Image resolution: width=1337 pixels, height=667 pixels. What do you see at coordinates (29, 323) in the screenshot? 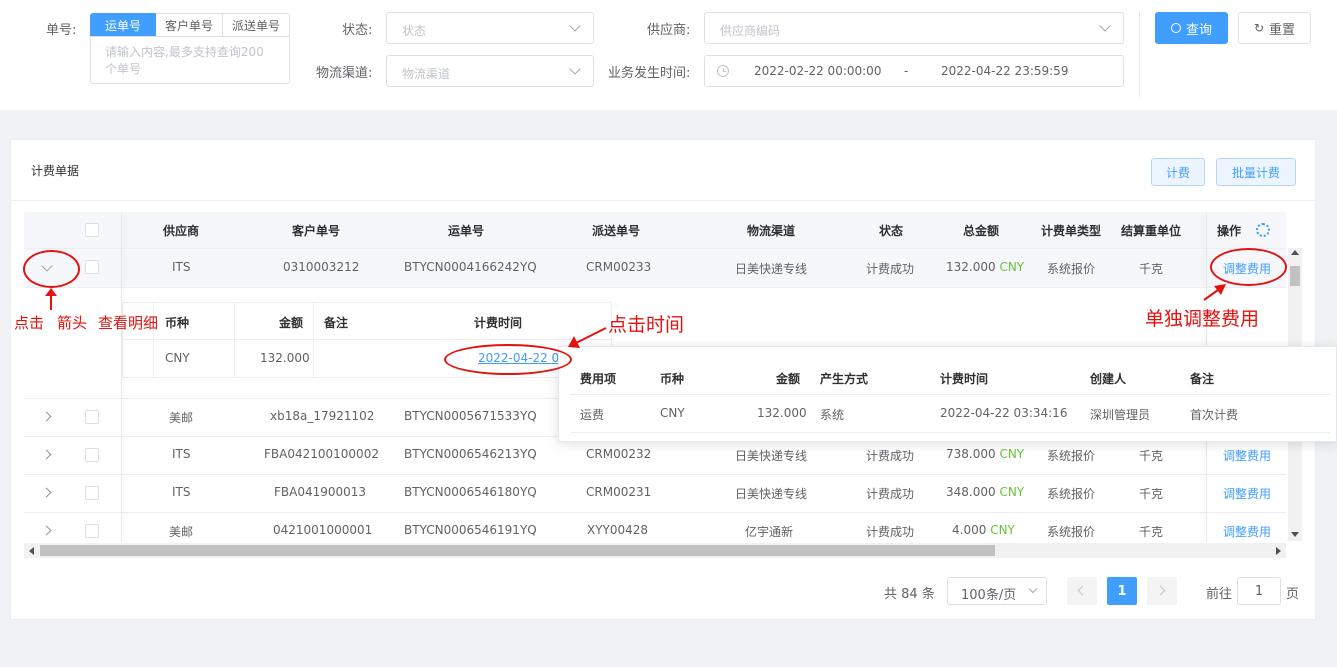
I see `annotation-click: 点击` at bounding box center [29, 323].